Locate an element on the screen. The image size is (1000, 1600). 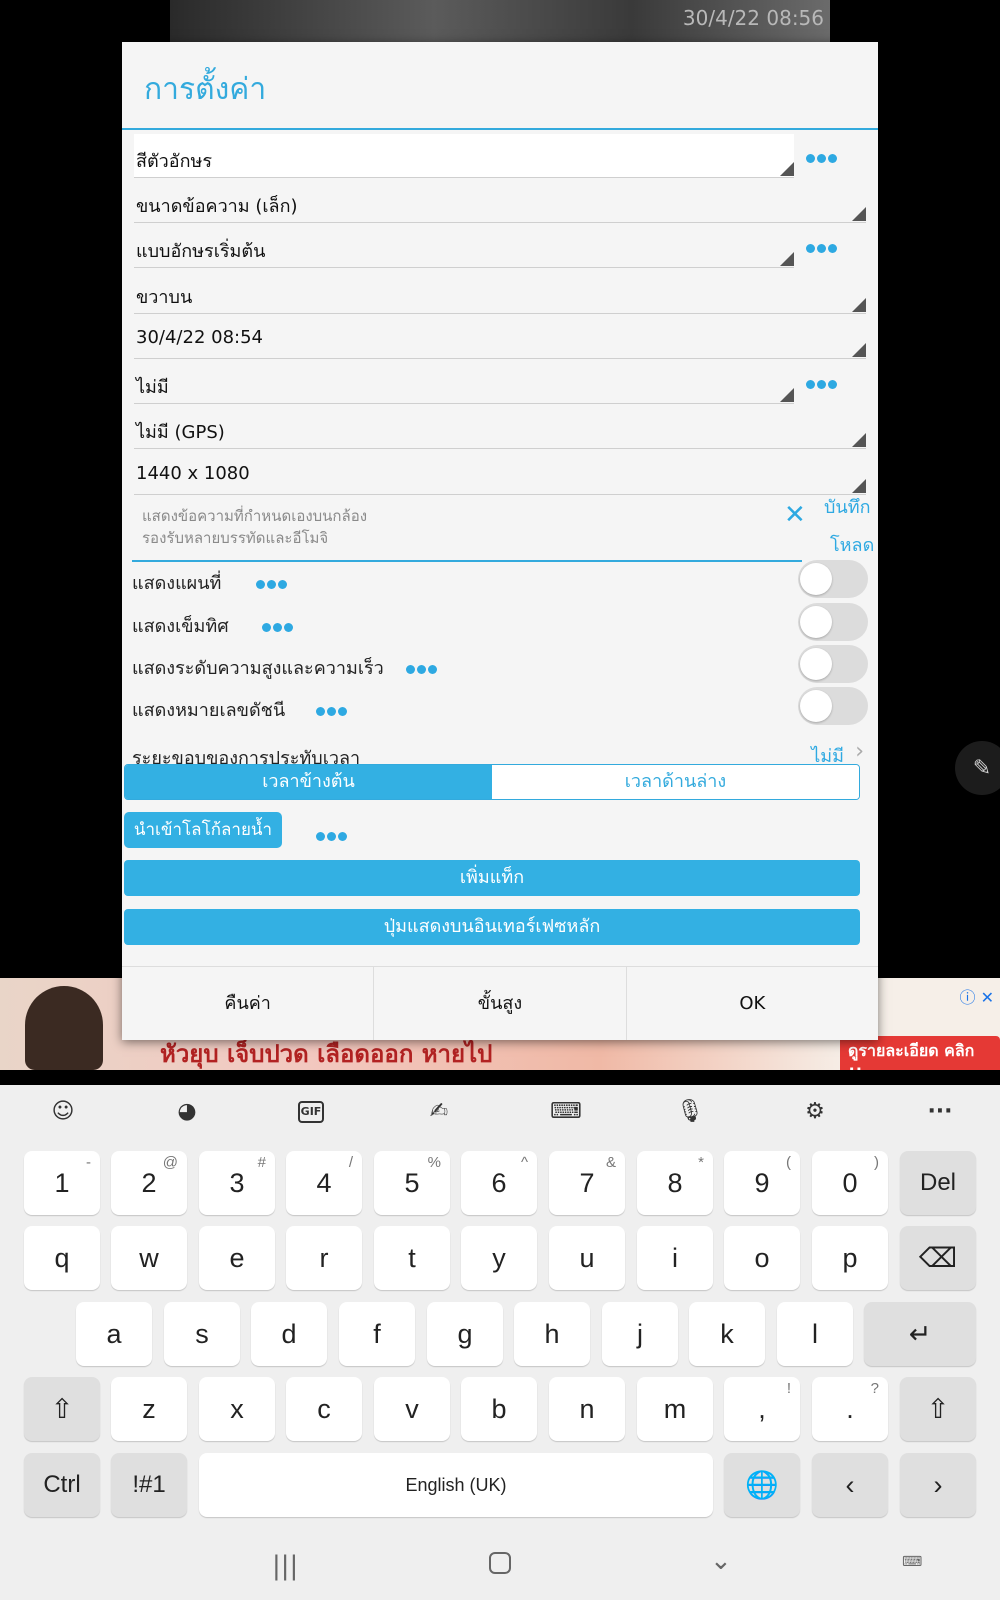
key-3: 3 # is located at coordinates (237, 1183).